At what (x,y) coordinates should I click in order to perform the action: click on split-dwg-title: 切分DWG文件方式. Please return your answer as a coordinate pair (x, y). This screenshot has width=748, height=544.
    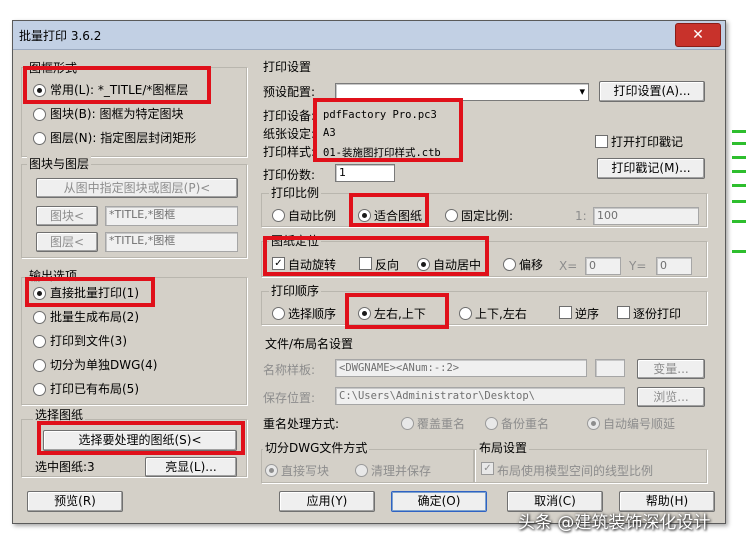
    Looking at the image, I should click on (316, 447).